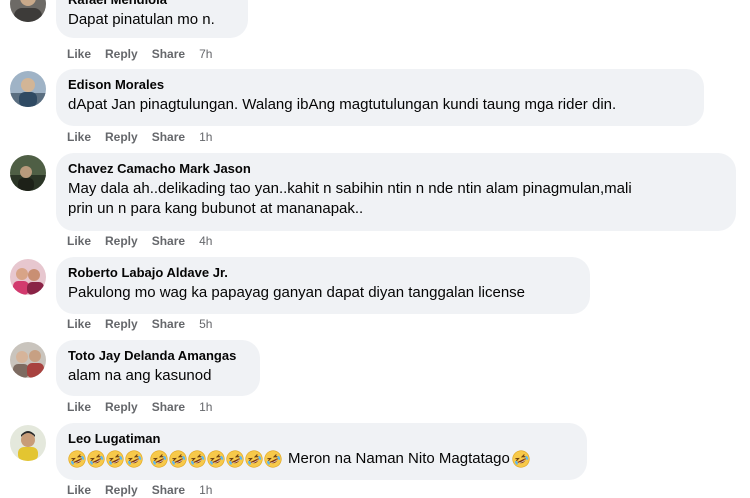 The image size is (750, 498). I want to click on comment-timestamp: 7h, so click(205, 54).